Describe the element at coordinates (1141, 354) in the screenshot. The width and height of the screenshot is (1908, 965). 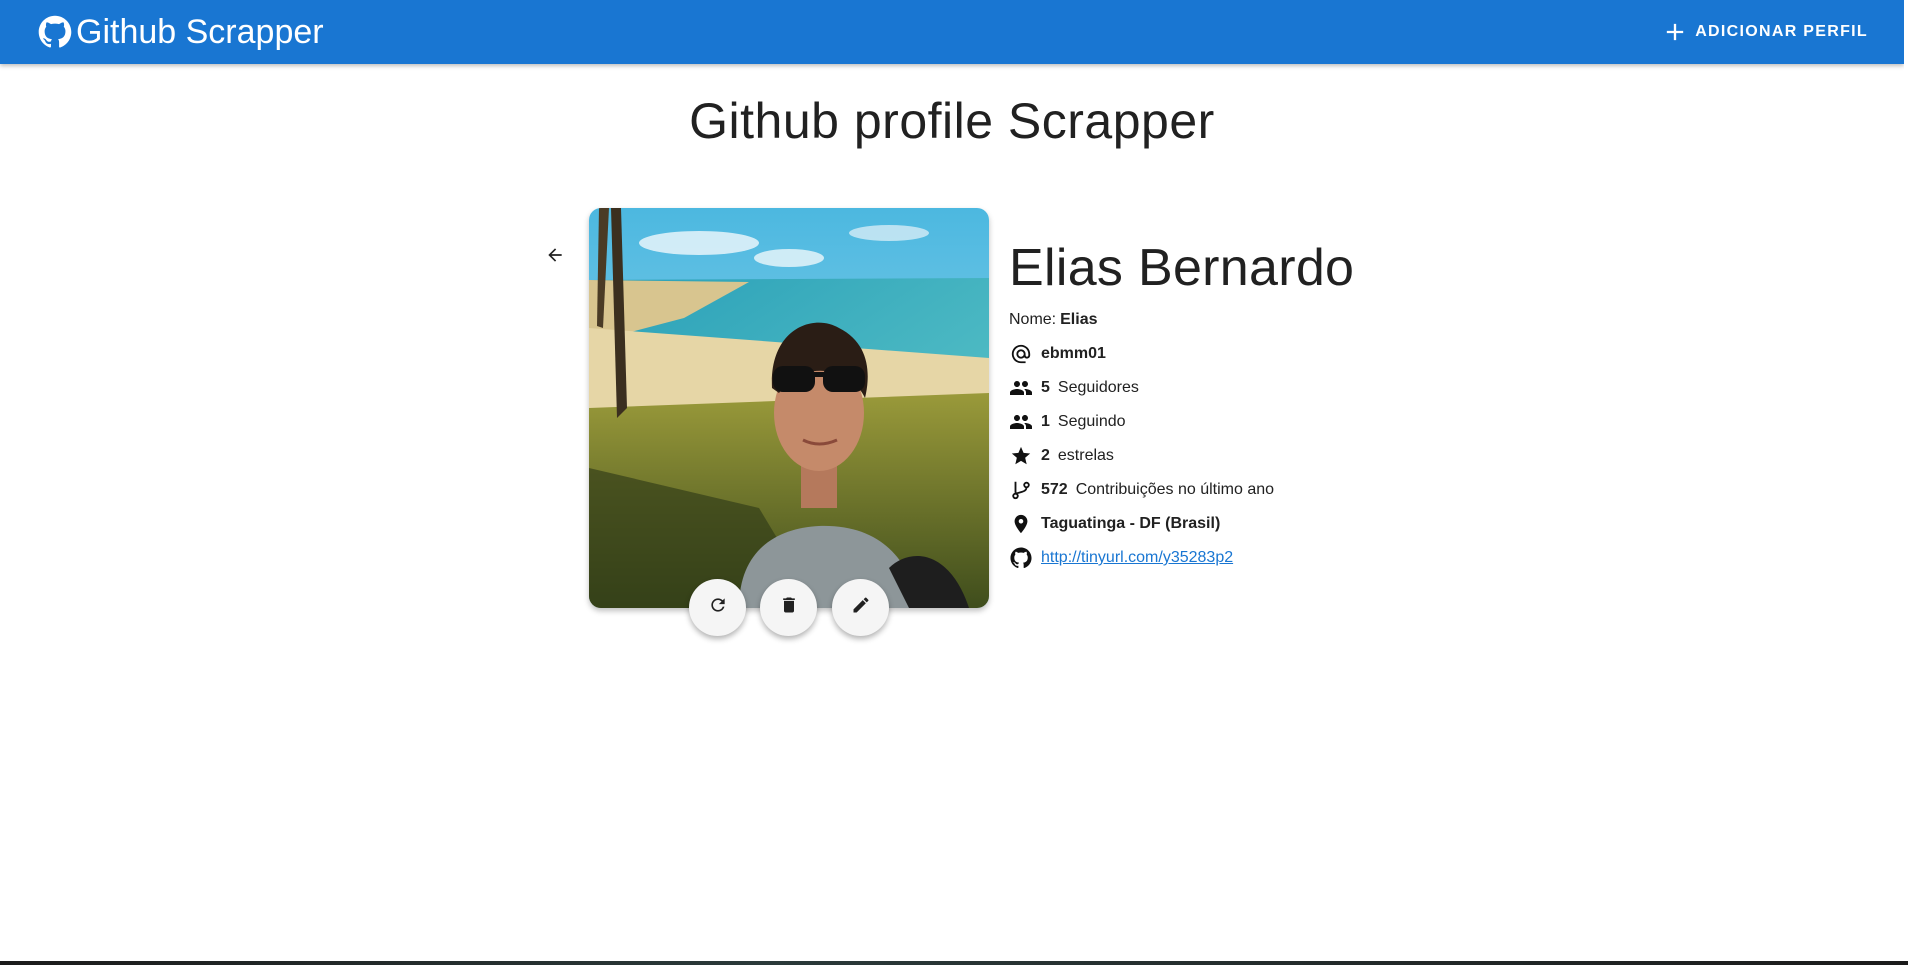
I see `info-row-username: ebmm01` at that location.